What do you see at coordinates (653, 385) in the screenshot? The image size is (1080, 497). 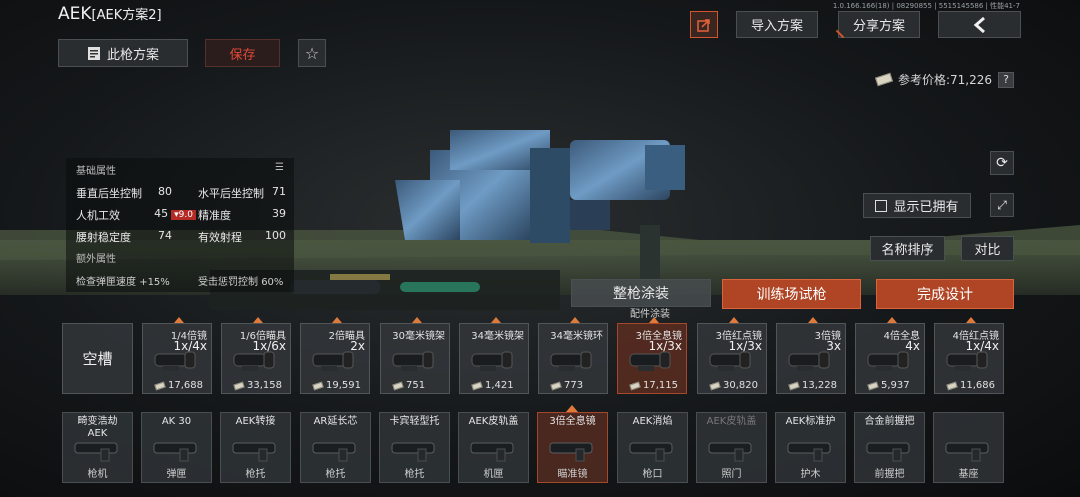 I see `option-price: 17,115` at bounding box center [653, 385].